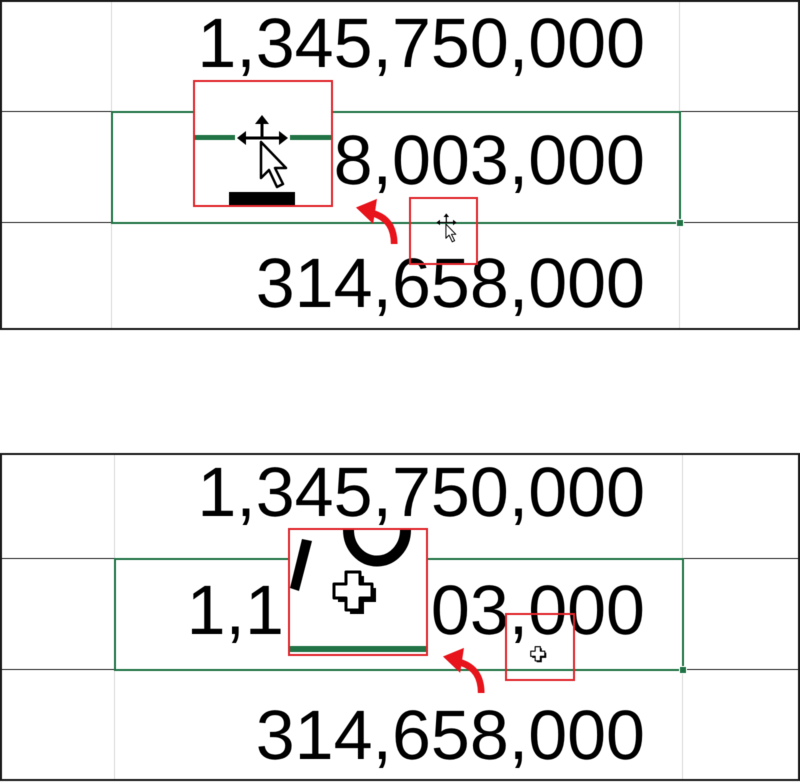 The width and height of the screenshot is (800, 782). I want to click on cell-value: 8,003,000, so click(489, 160).